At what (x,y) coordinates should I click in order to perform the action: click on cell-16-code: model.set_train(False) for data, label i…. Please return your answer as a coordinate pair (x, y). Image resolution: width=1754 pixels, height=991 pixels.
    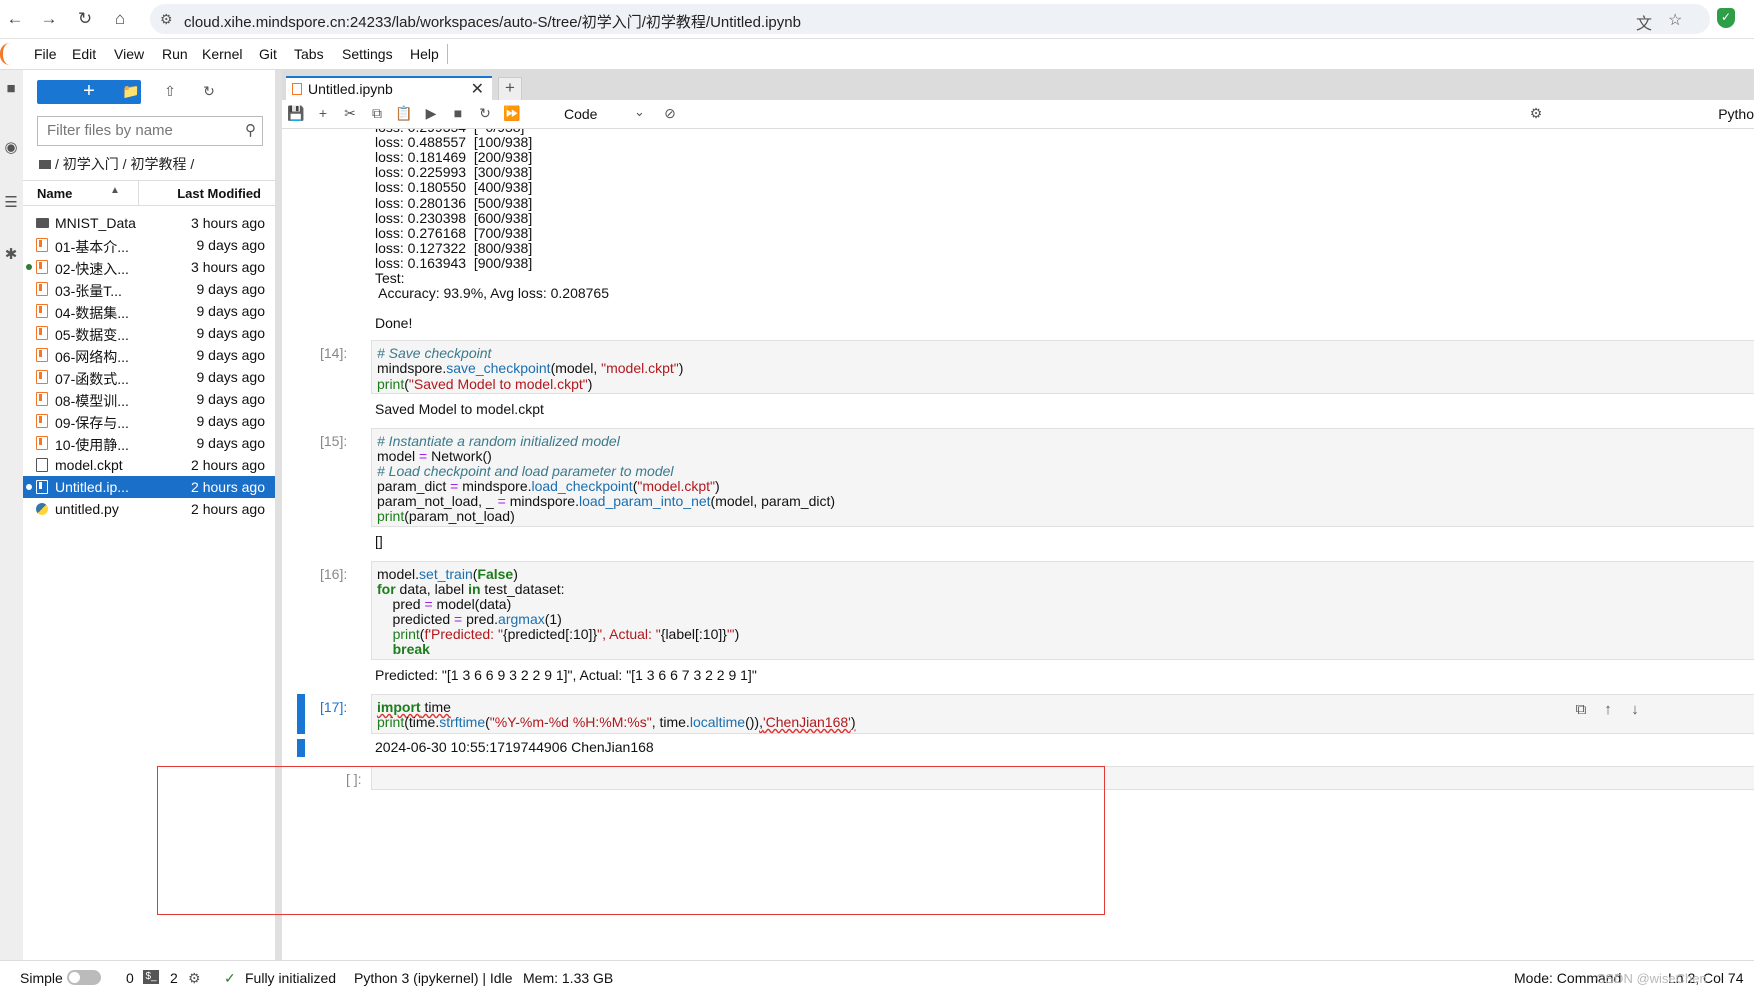
    Looking at the image, I should click on (1062, 610).